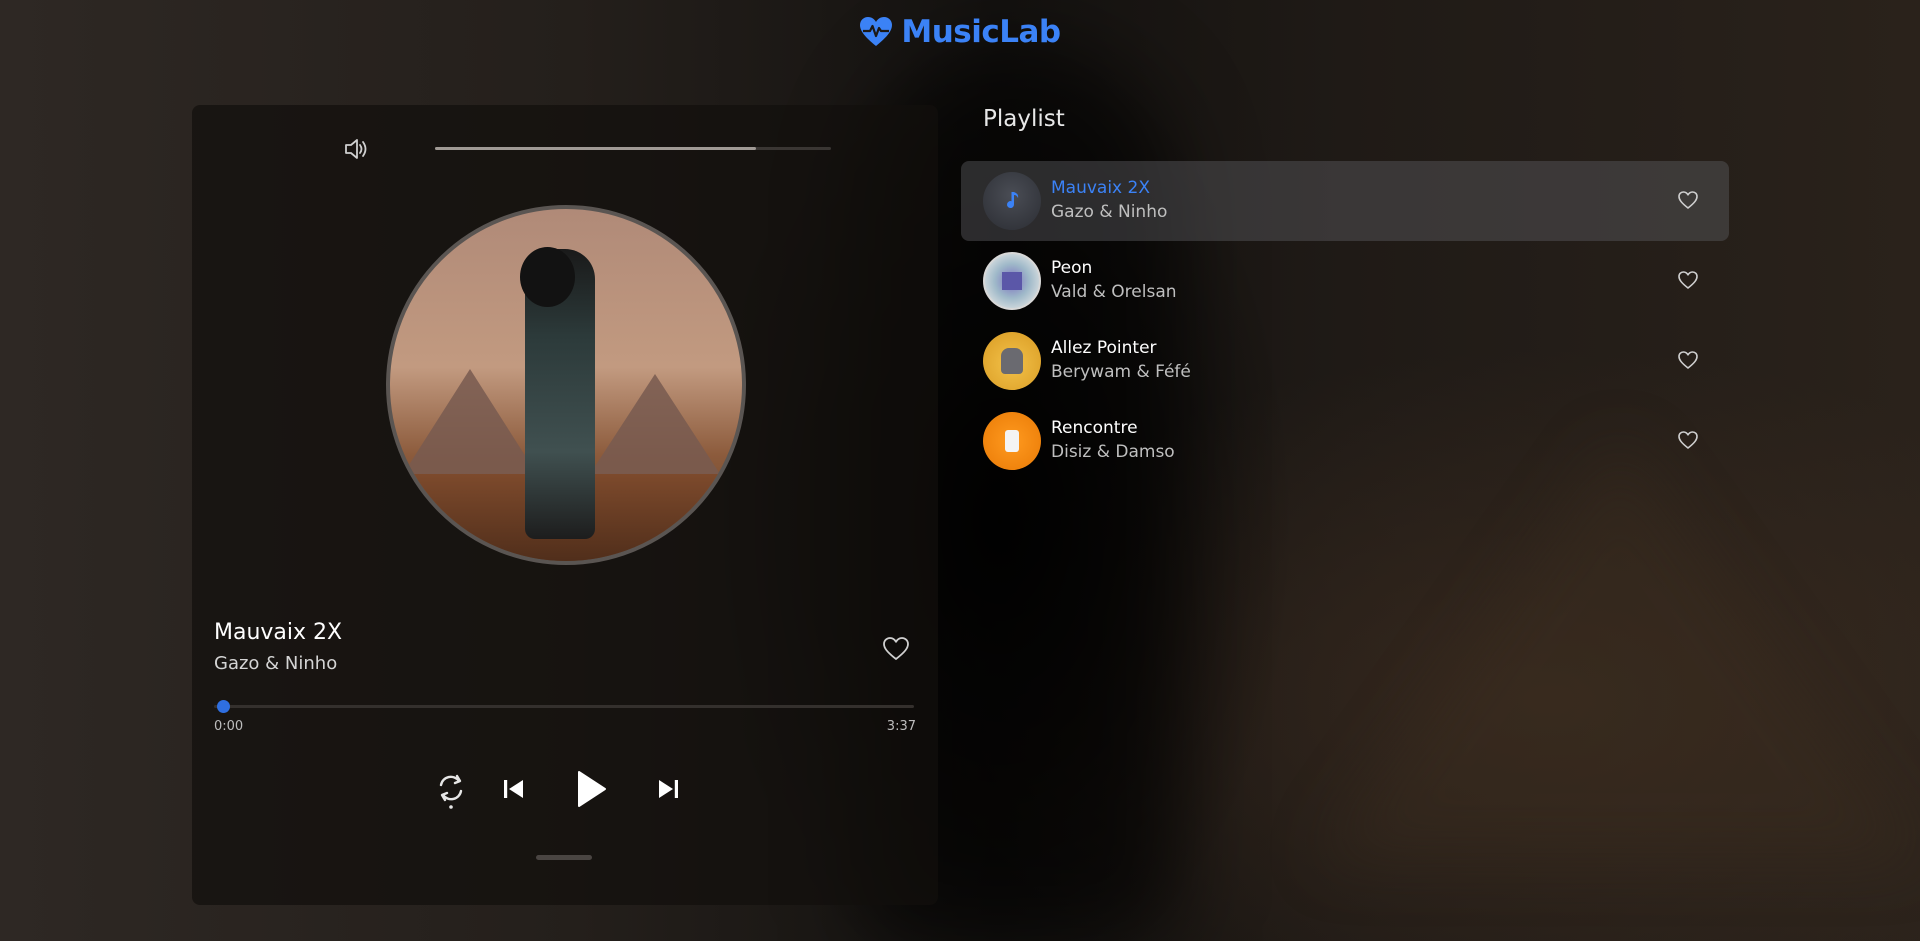 This screenshot has height=941, width=1920. What do you see at coordinates (1114, 292) in the screenshot?
I see `playlist-item-artist: Vald & Orelsan` at bounding box center [1114, 292].